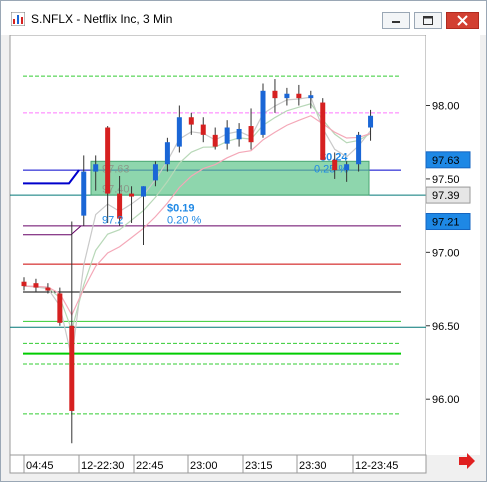 This screenshot has height=482, width=487. Describe the element at coordinates (313, 466) in the screenshot. I see `time-tick-label: 23:30` at that location.